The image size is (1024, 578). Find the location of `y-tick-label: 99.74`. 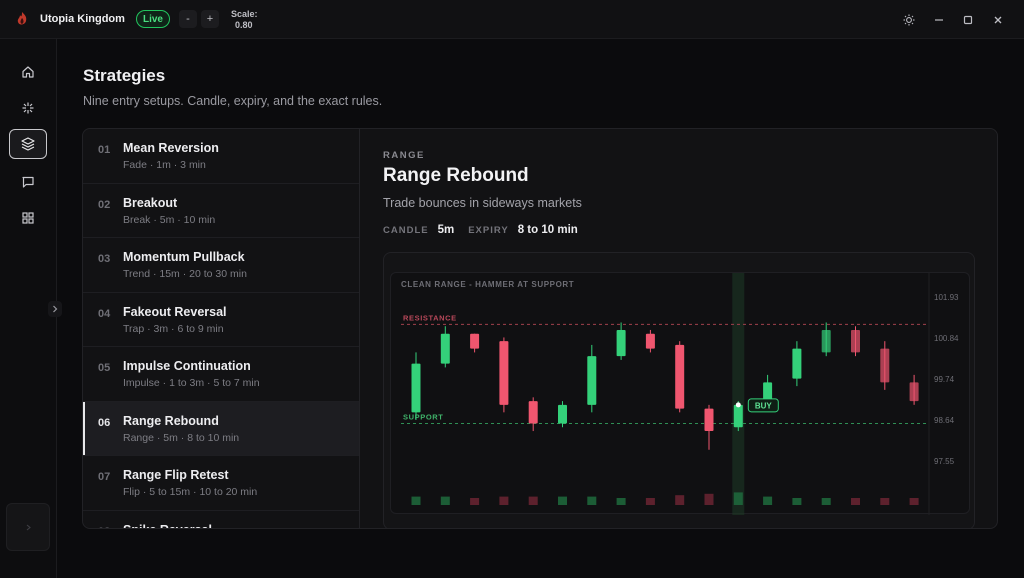

y-tick-label: 99.74 is located at coordinates (944, 379).